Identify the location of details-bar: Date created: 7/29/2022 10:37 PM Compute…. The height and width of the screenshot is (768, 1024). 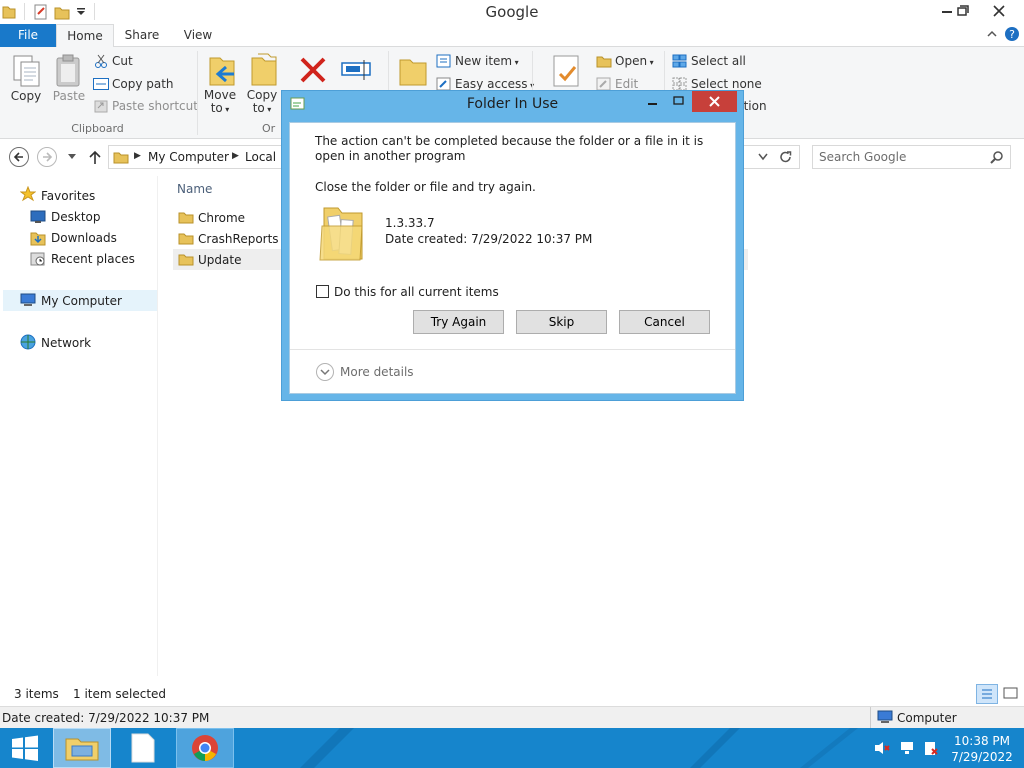
(512, 717).